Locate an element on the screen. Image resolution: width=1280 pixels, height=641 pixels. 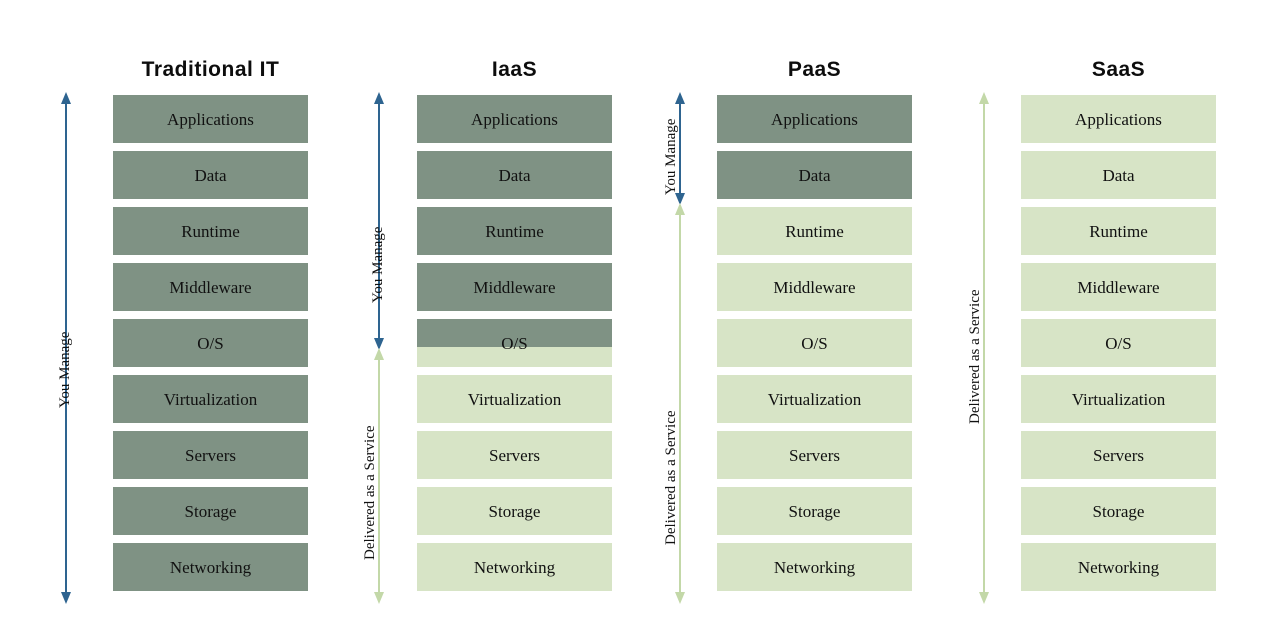
layer-storage-saas: Storage is located at coordinates (1118, 511).